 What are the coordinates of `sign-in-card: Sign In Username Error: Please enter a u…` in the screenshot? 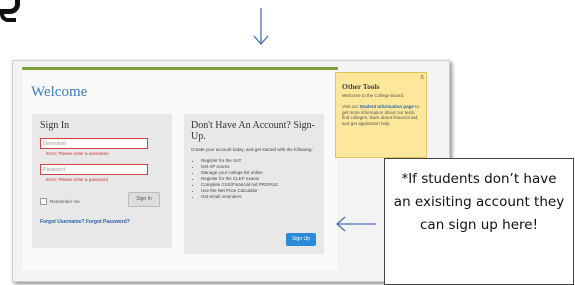 It's located at (102, 181).